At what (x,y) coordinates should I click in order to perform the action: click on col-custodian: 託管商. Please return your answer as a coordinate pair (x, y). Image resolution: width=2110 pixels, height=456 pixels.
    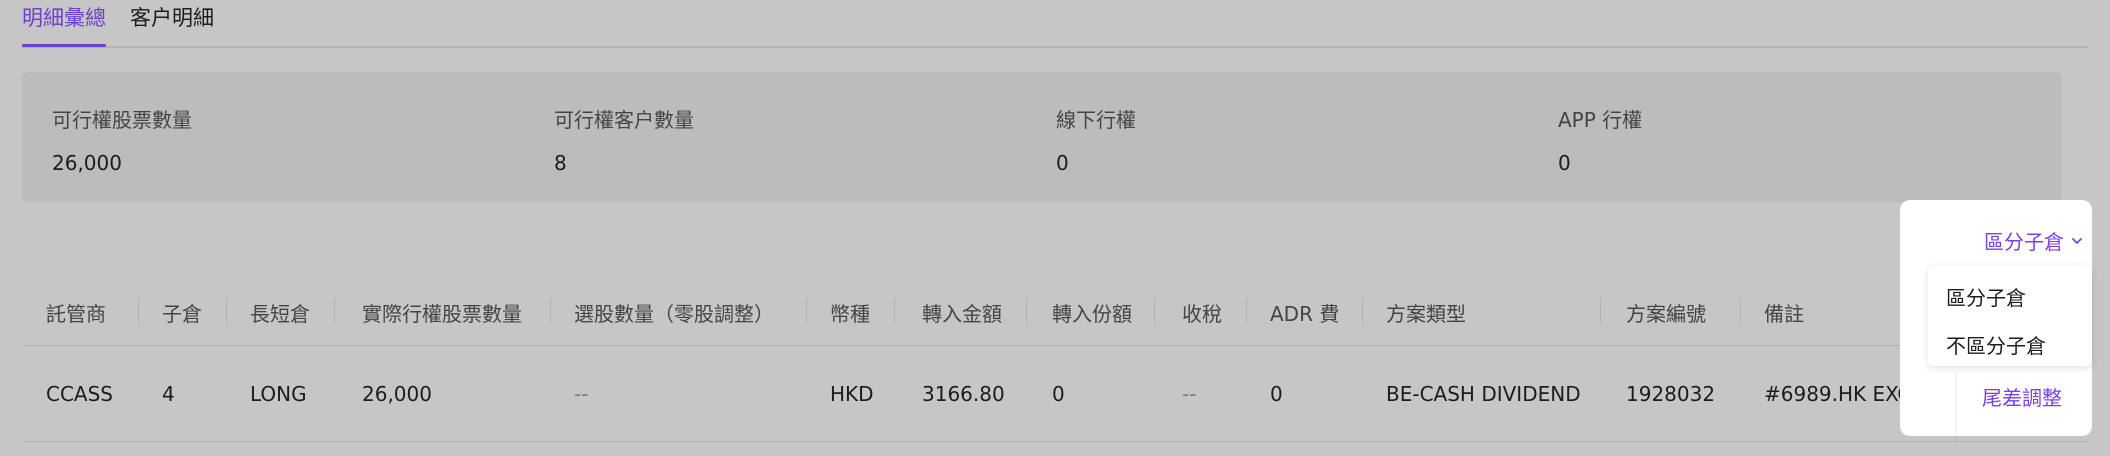
    Looking at the image, I should click on (76, 313).